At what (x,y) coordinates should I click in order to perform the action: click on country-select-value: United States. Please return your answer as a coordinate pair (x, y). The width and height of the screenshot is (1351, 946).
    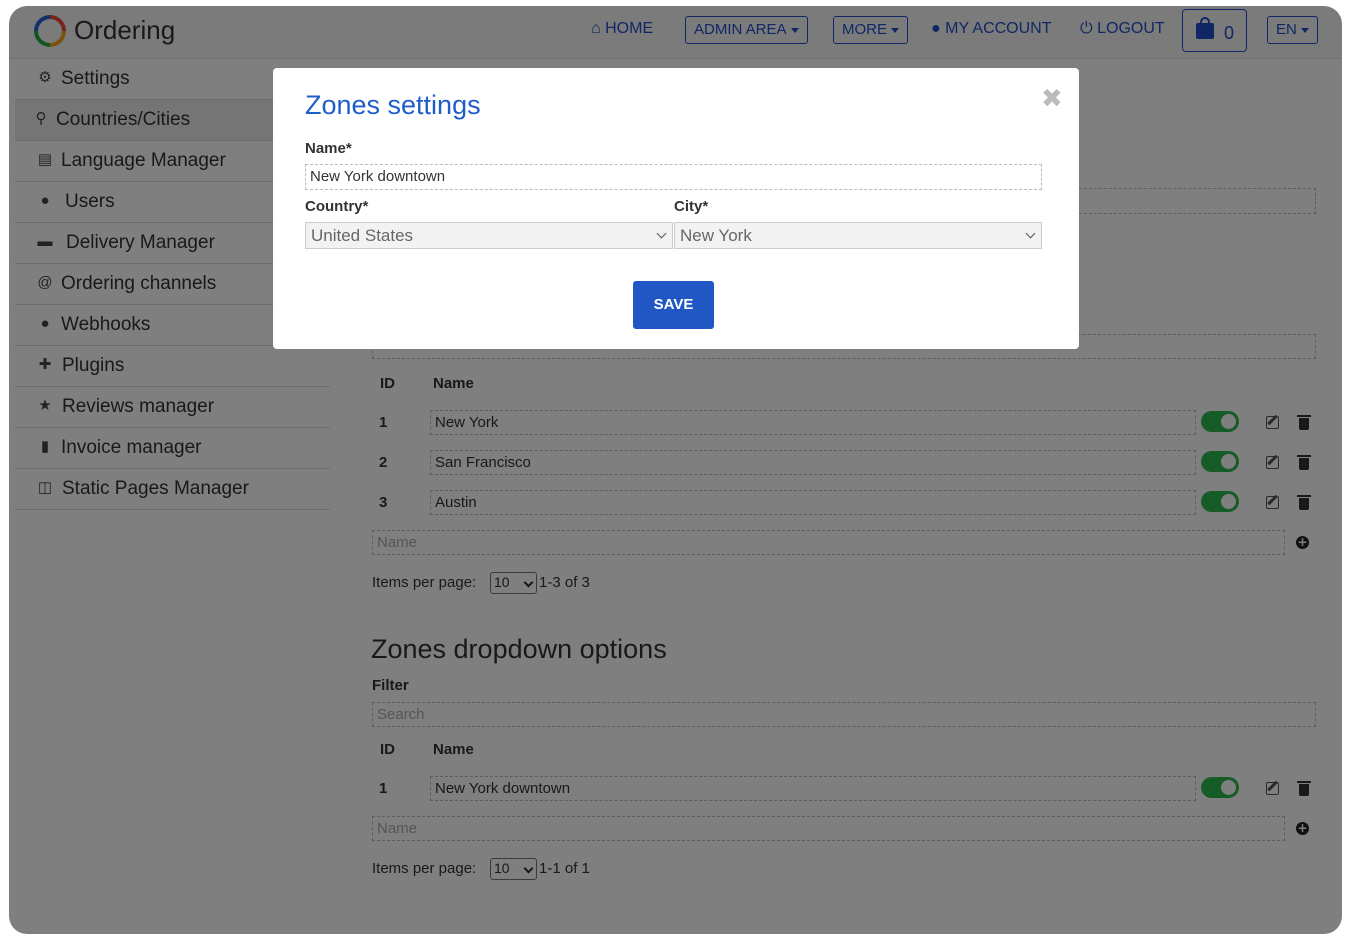
    Looking at the image, I should click on (362, 235).